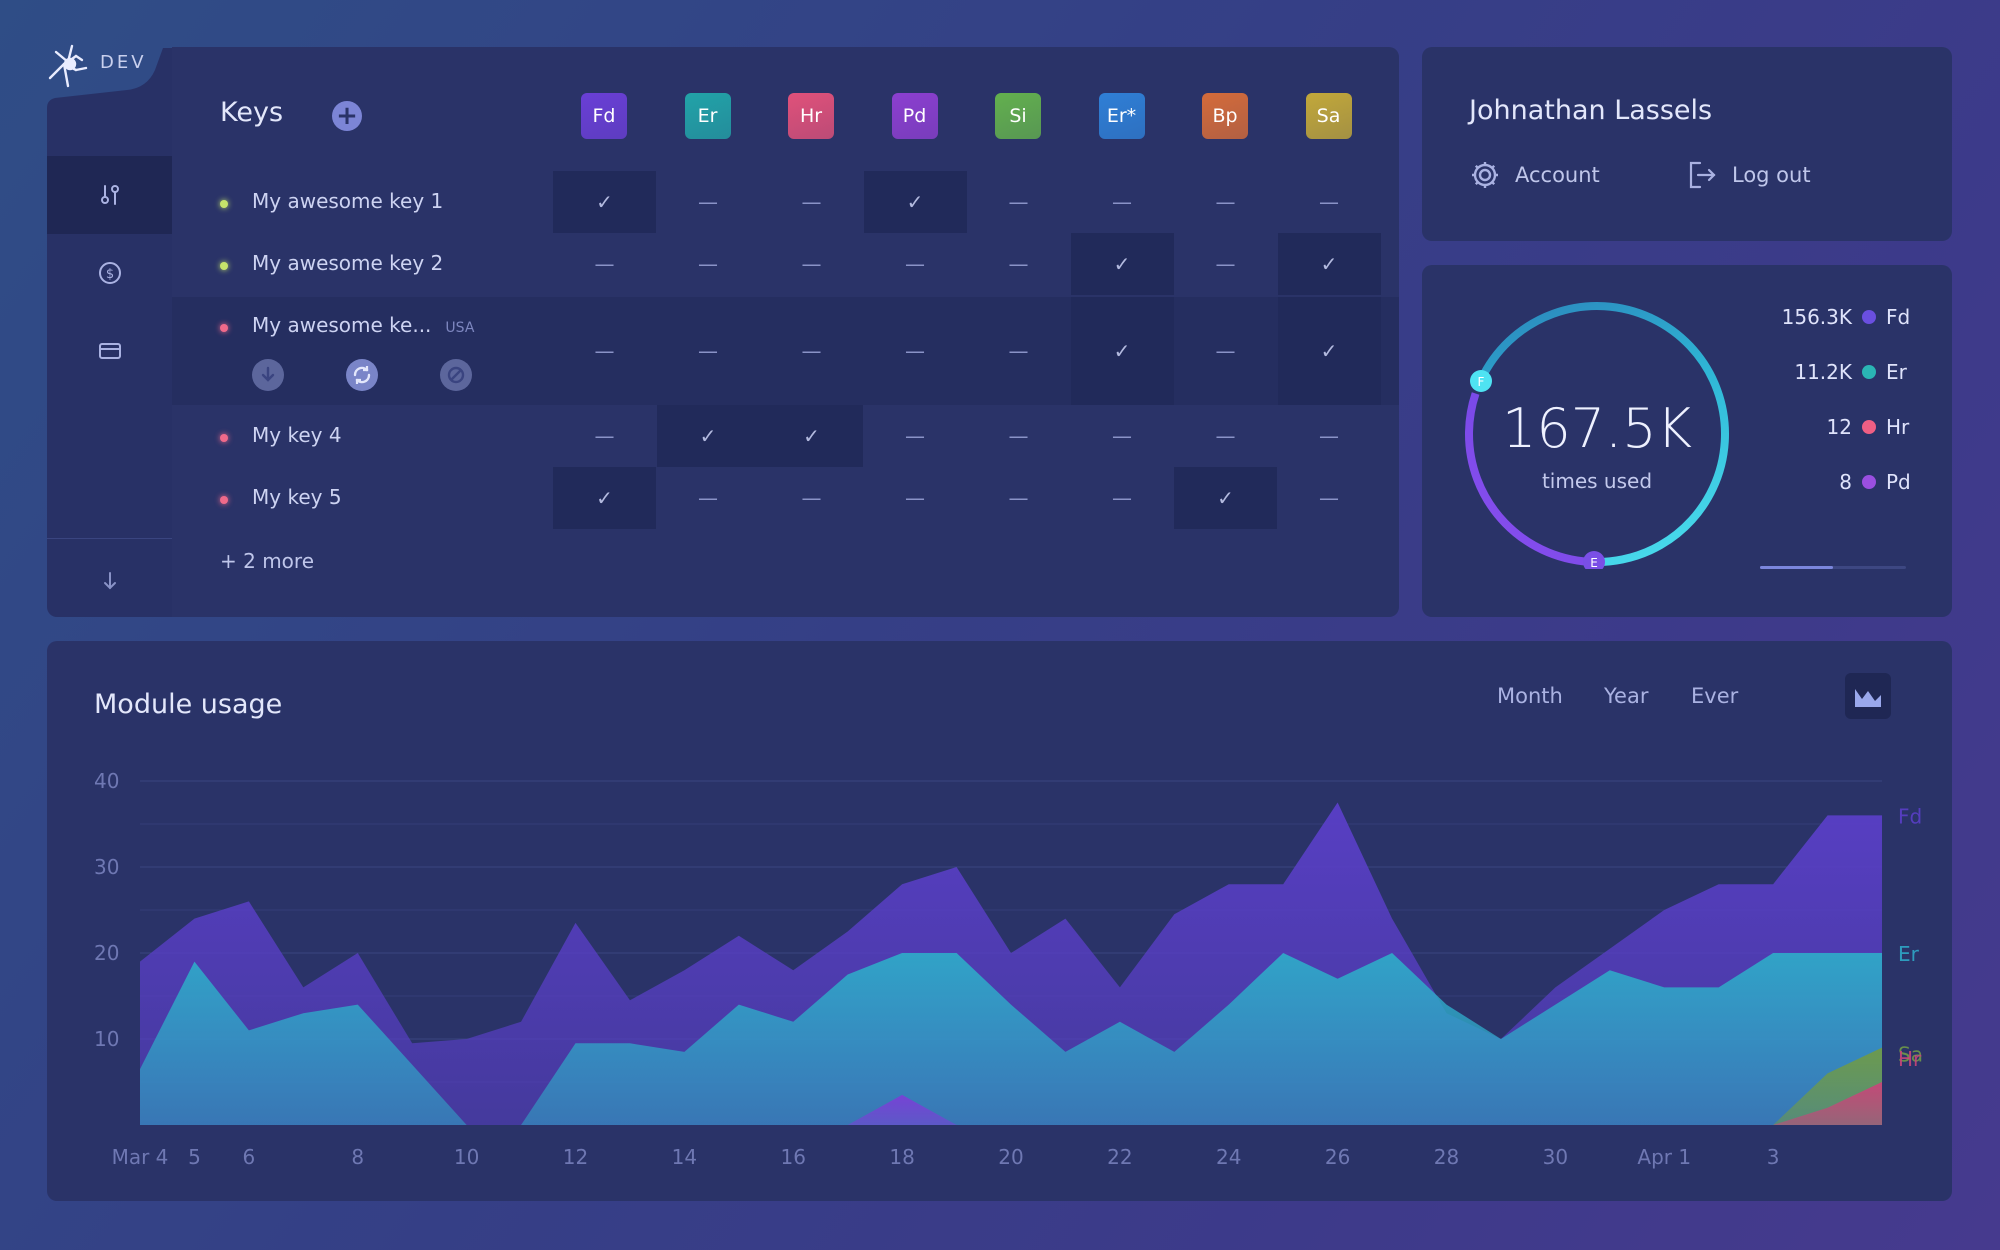 Image resolution: width=2000 pixels, height=1250 pixels. I want to click on keys-icon, so click(110, 195).